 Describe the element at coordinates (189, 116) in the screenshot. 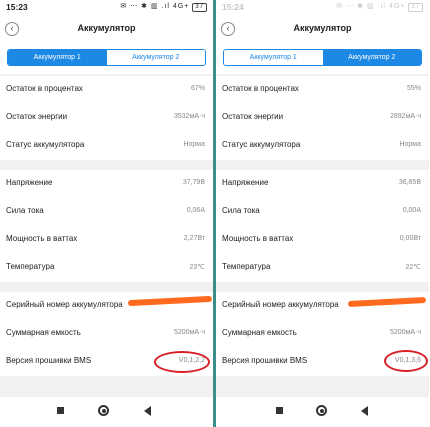

I see `row-value: 3532мА·ч` at that location.